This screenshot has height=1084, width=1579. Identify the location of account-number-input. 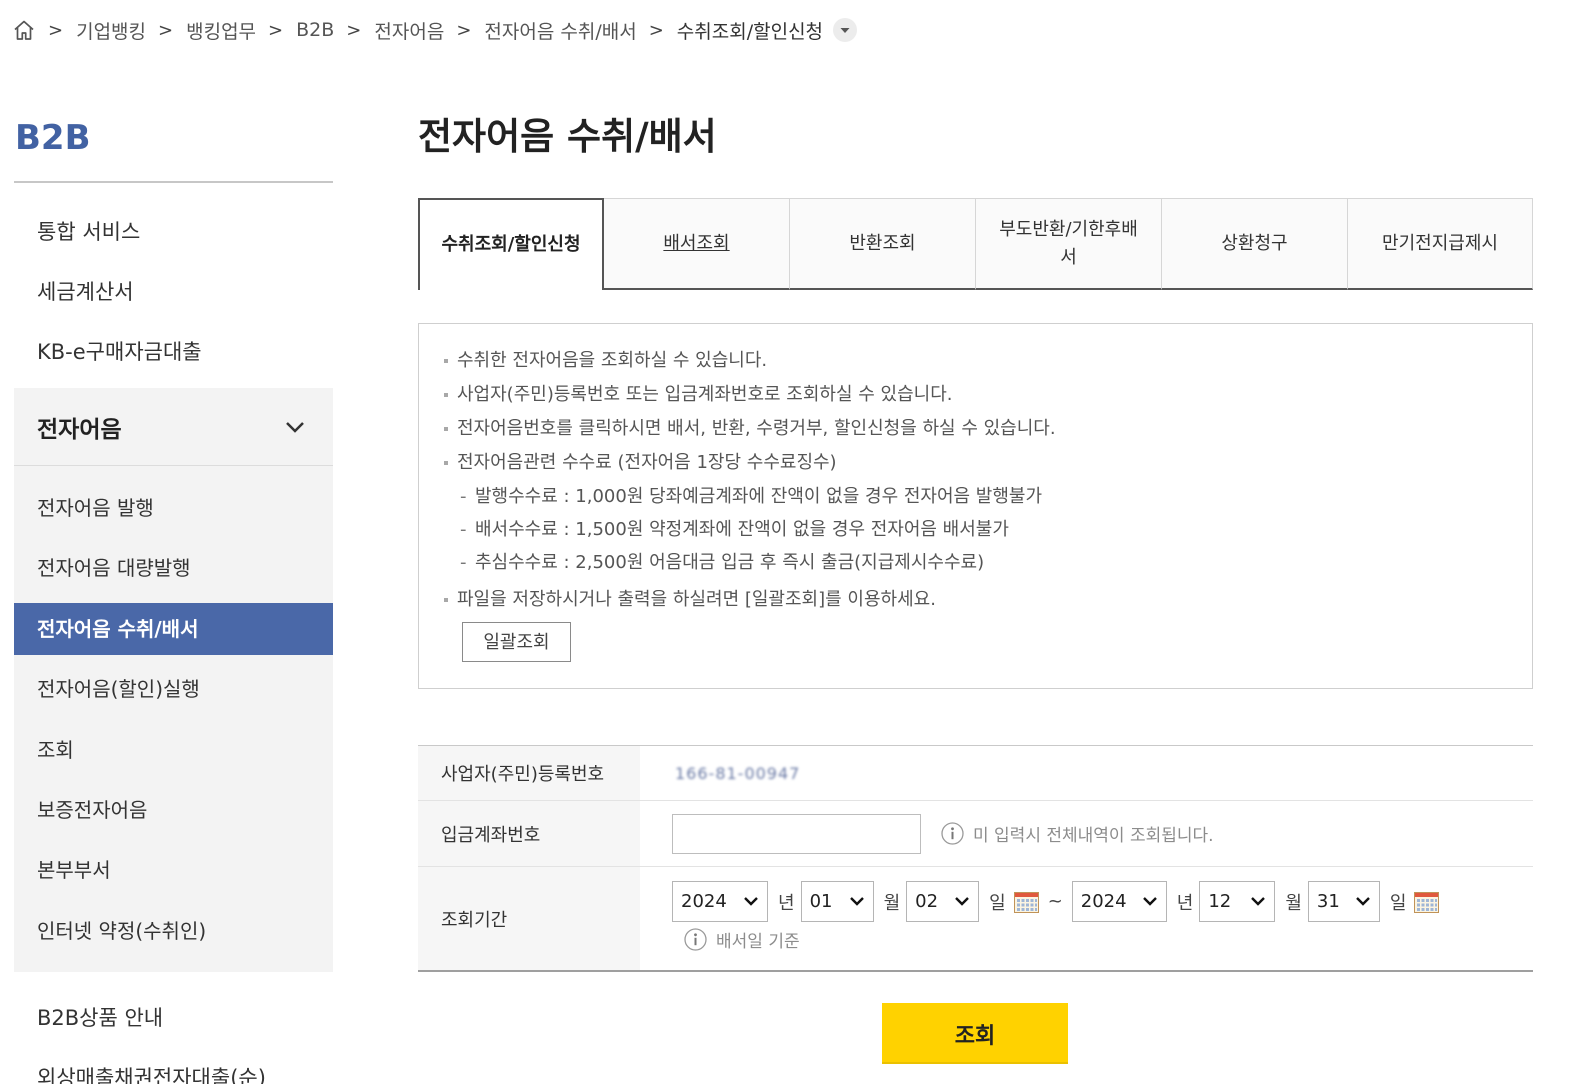
(796, 833).